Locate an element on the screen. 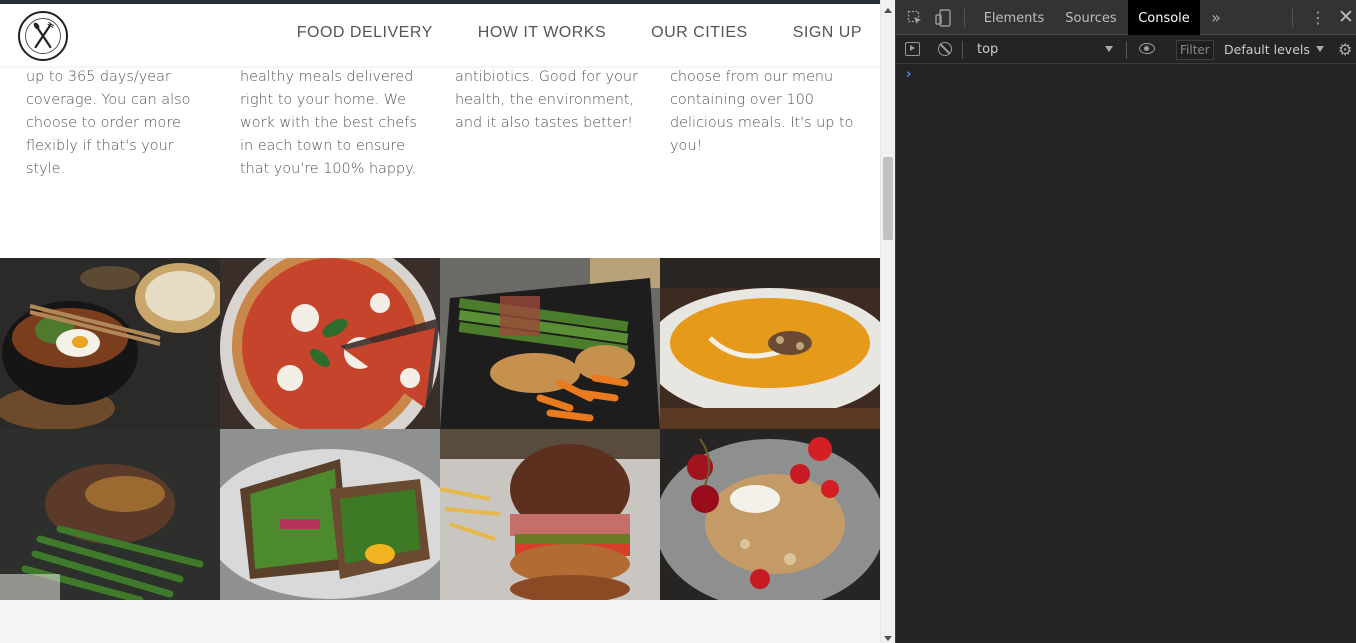  steak-beans-photo is located at coordinates (110, 514).